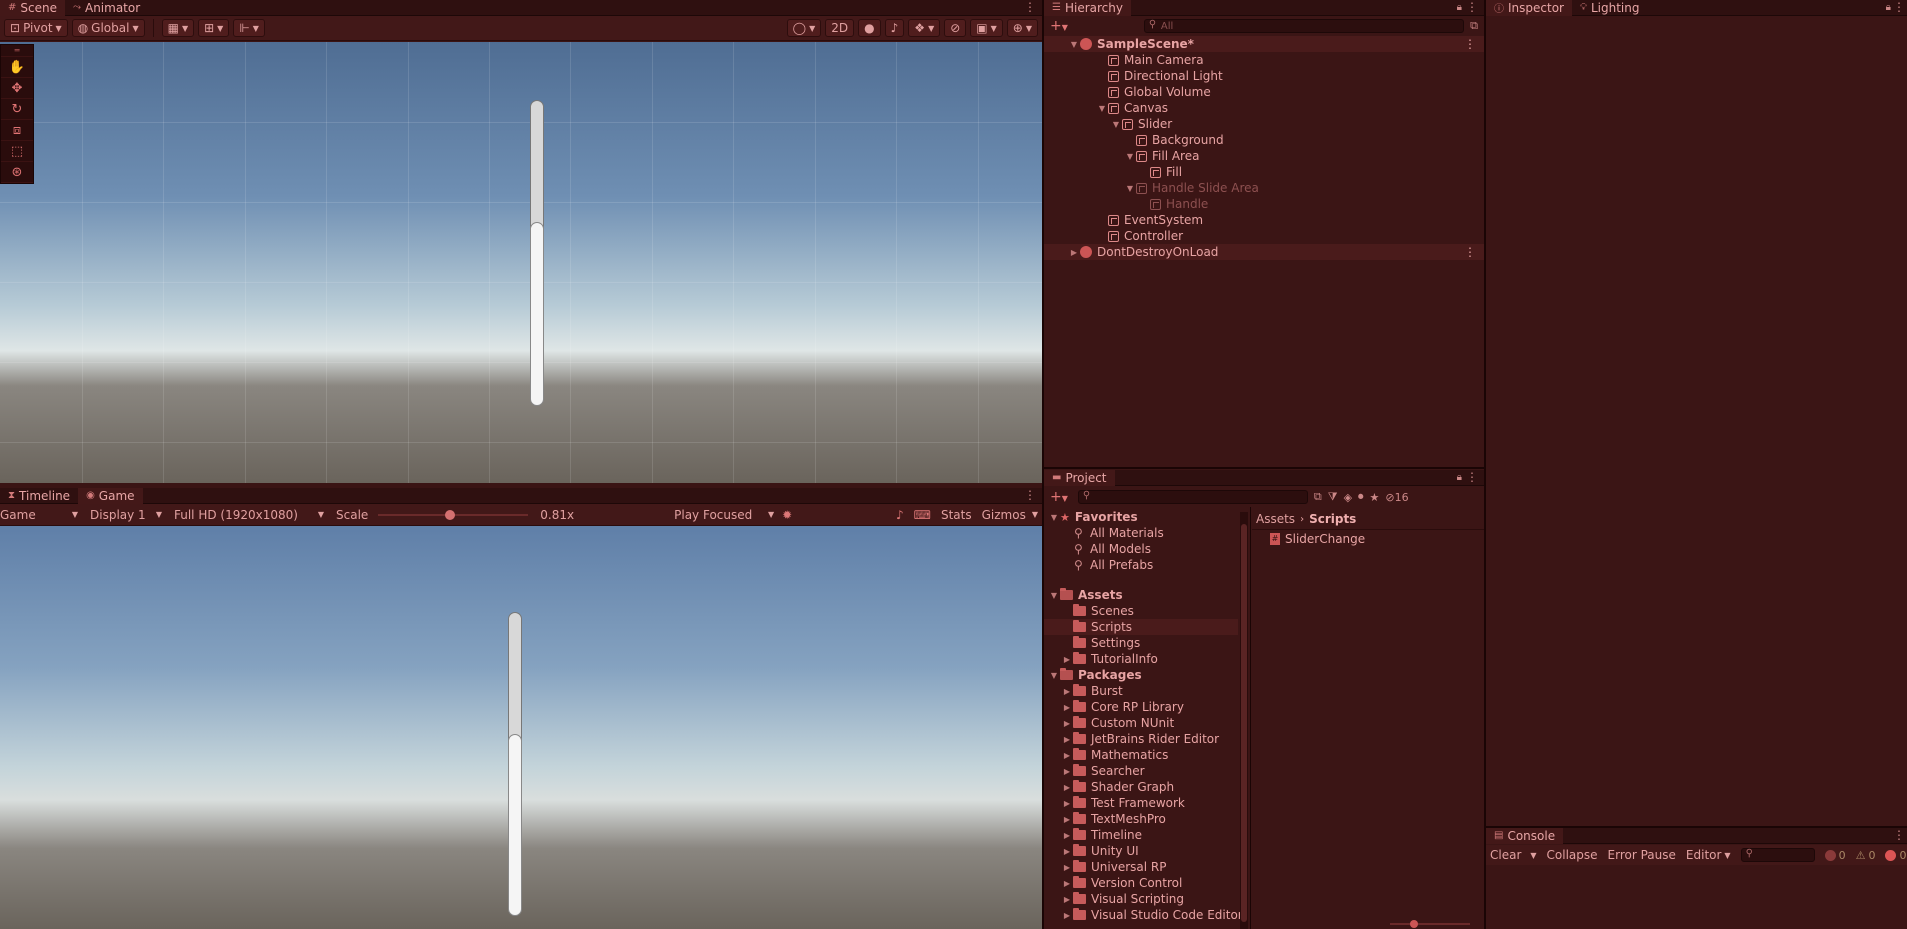 The width and height of the screenshot is (1907, 929). Describe the element at coordinates (1264, 140) in the screenshot. I see `hierarchy-item: Background` at that location.